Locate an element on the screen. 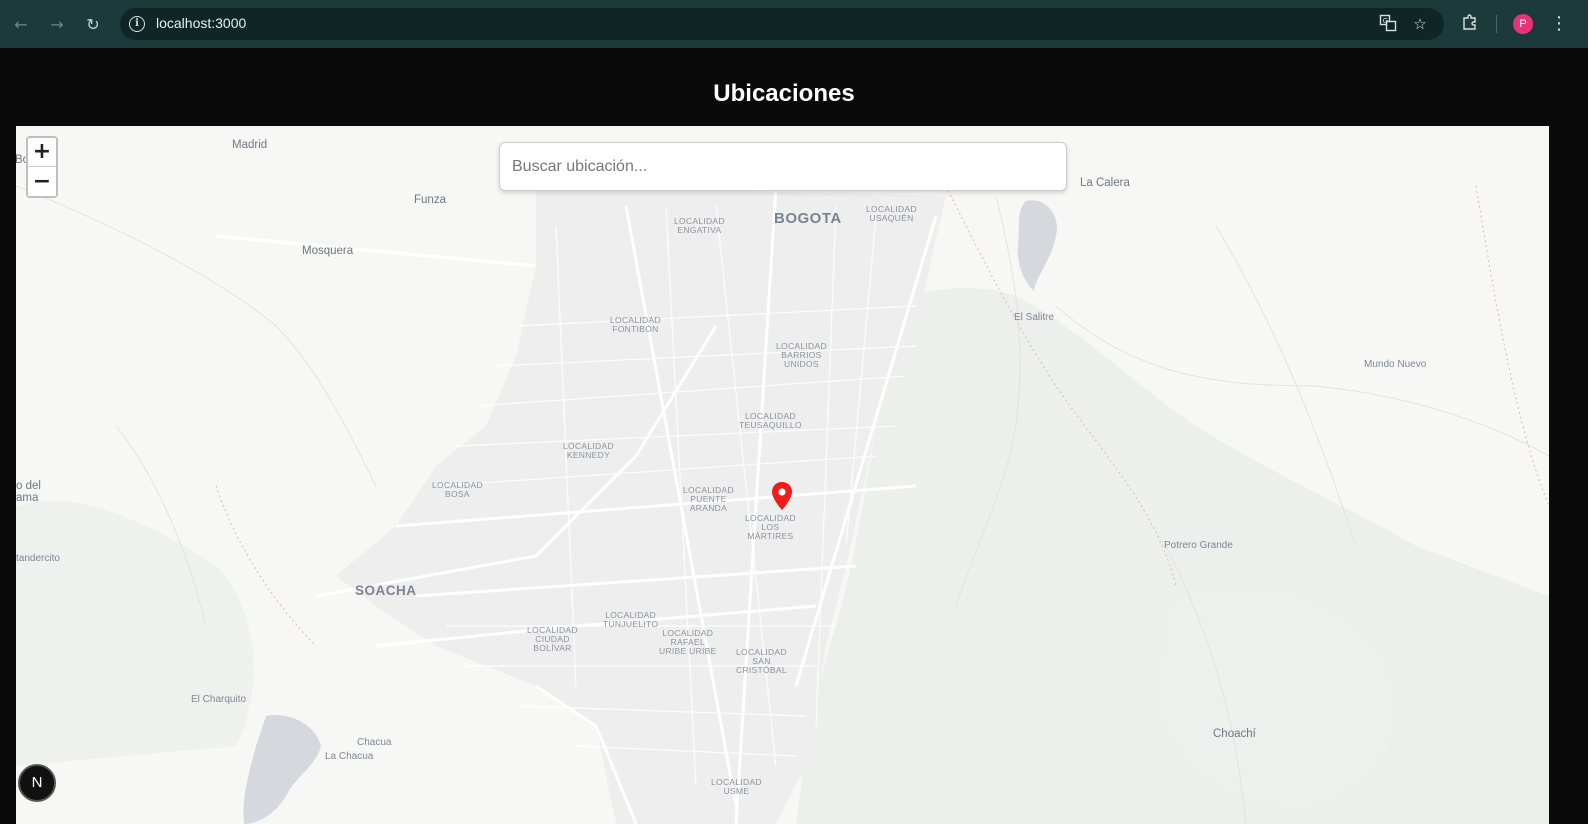 Image resolution: width=1588 pixels, height=824 pixels. map-label-el-salitre: El Salitre is located at coordinates (1034, 317).